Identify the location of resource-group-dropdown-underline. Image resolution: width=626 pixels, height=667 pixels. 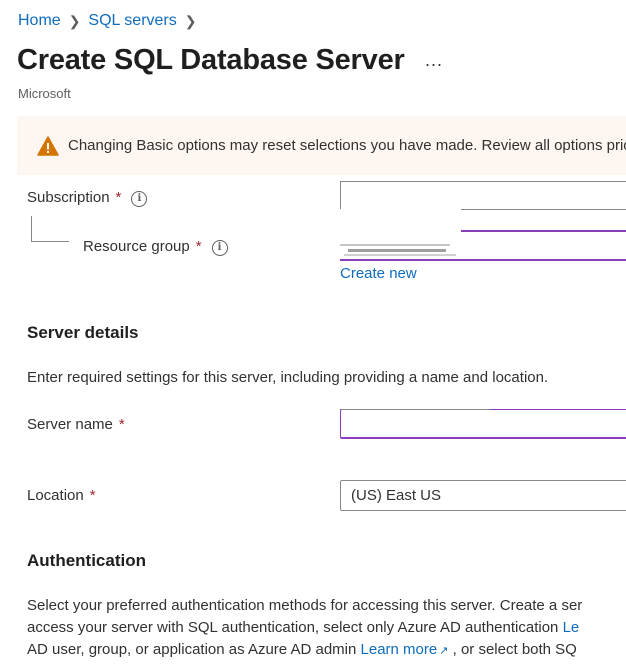
(483, 260).